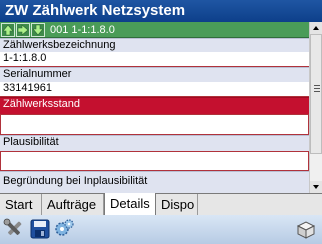 The image size is (322, 244). I want to click on save-disk-icon, so click(40, 229).